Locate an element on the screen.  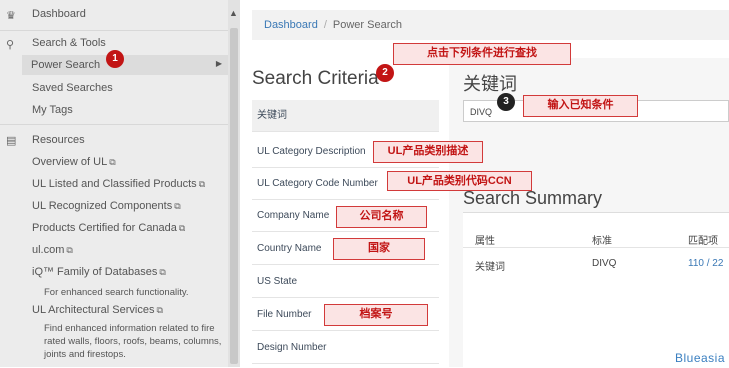
sidebar-item-label: ul.com is located at coordinates (48, 250).